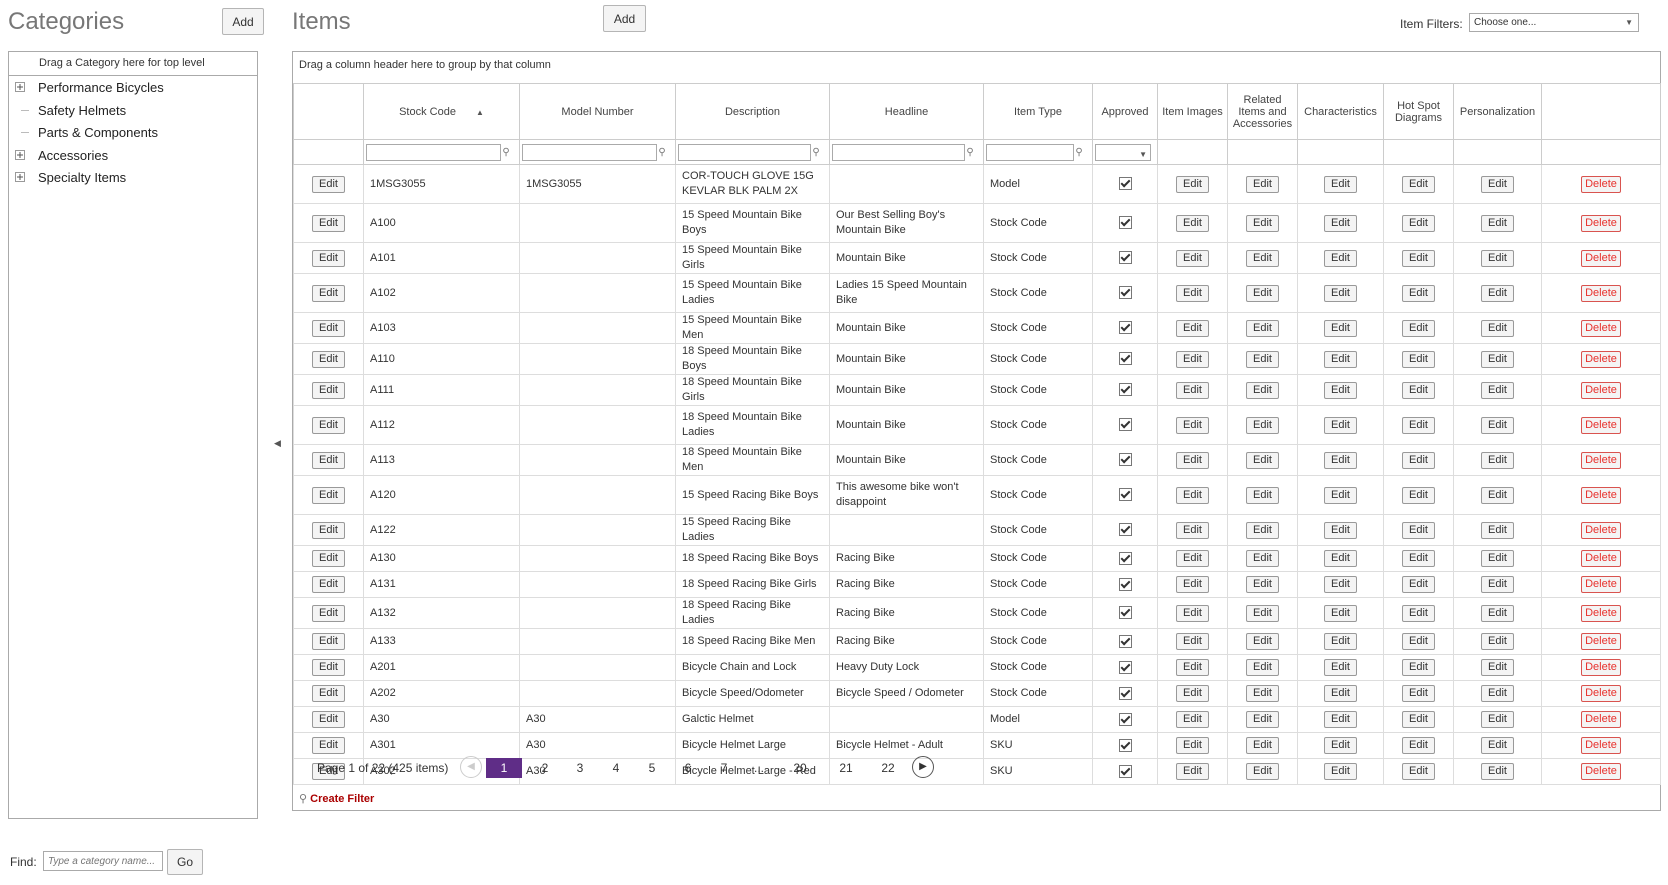 The width and height of the screenshot is (1668, 885). Describe the element at coordinates (1340, 111) in the screenshot. I see `column-header: Characteristics` at that location.